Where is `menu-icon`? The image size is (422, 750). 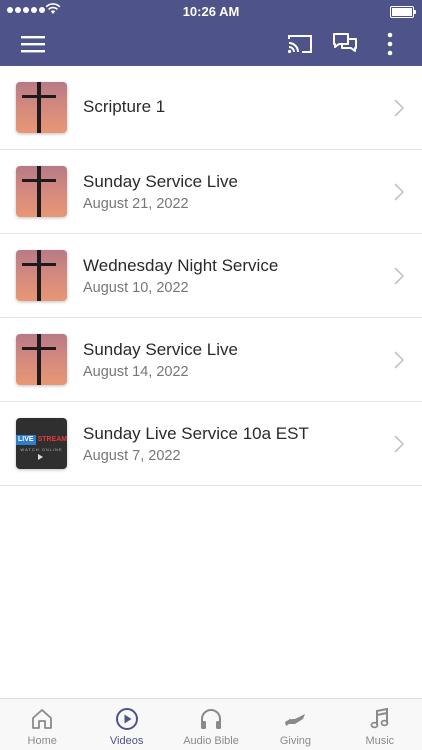
menu-icon is located at coordinates (33, 44).